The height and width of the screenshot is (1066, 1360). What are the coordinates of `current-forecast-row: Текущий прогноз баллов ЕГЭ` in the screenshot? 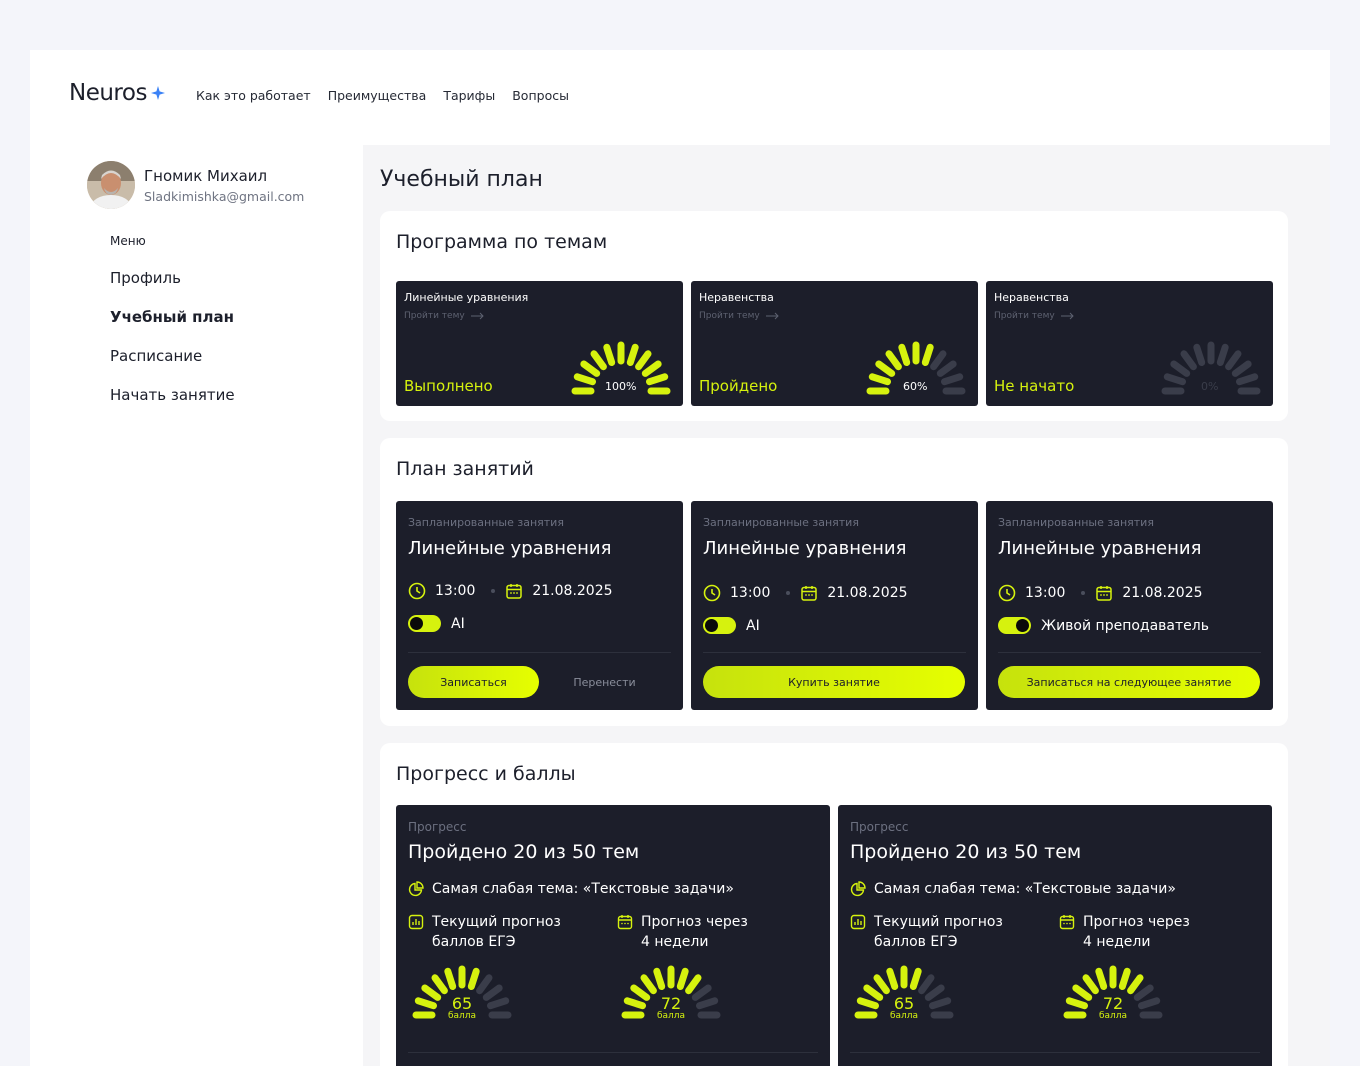 It's located at (926, 932).